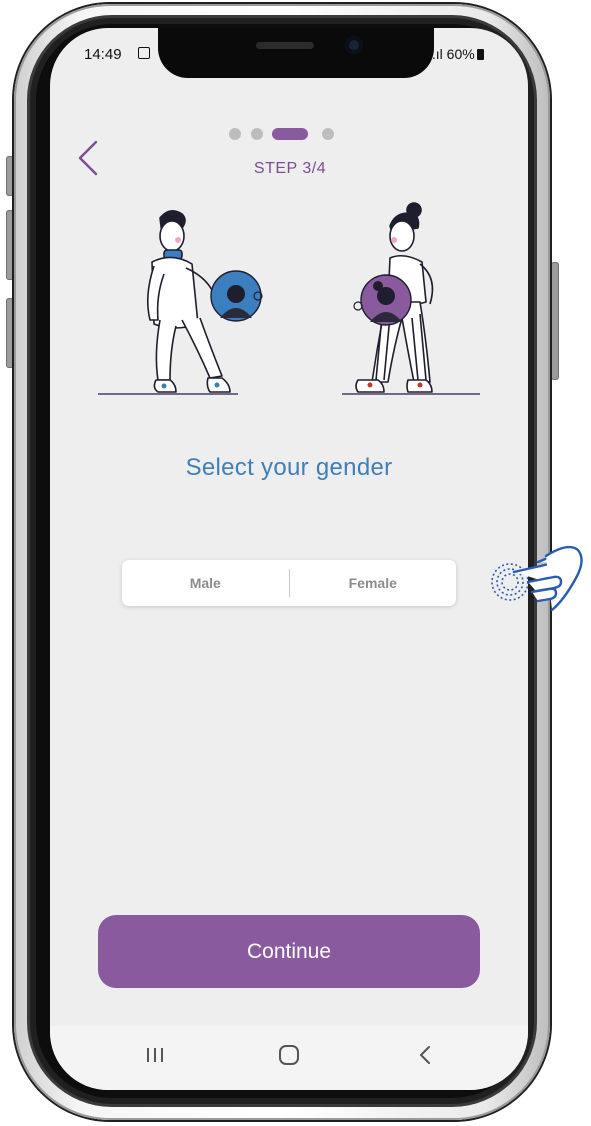 The height and width of the screenshot is (1126, 591). What do you see at coordinates (236, 296) in the screenshot?
I see `male-avatar-disc` at bounding box center [236, 296].